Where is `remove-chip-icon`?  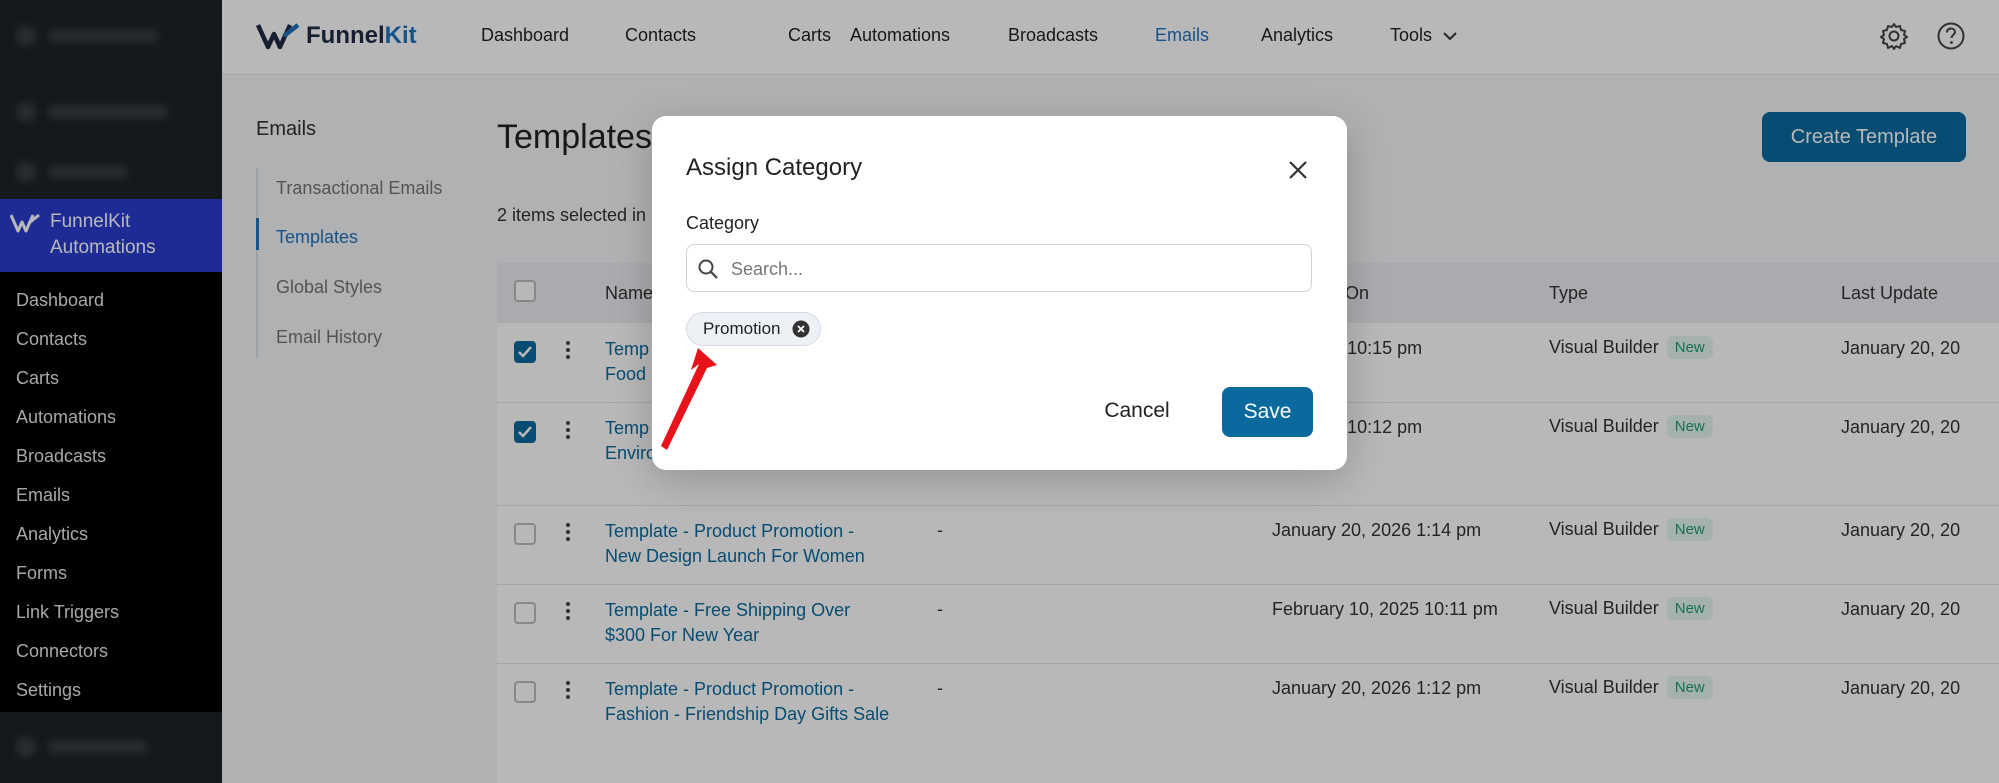
remove-chip-icon is located at coordinates (801, 329).